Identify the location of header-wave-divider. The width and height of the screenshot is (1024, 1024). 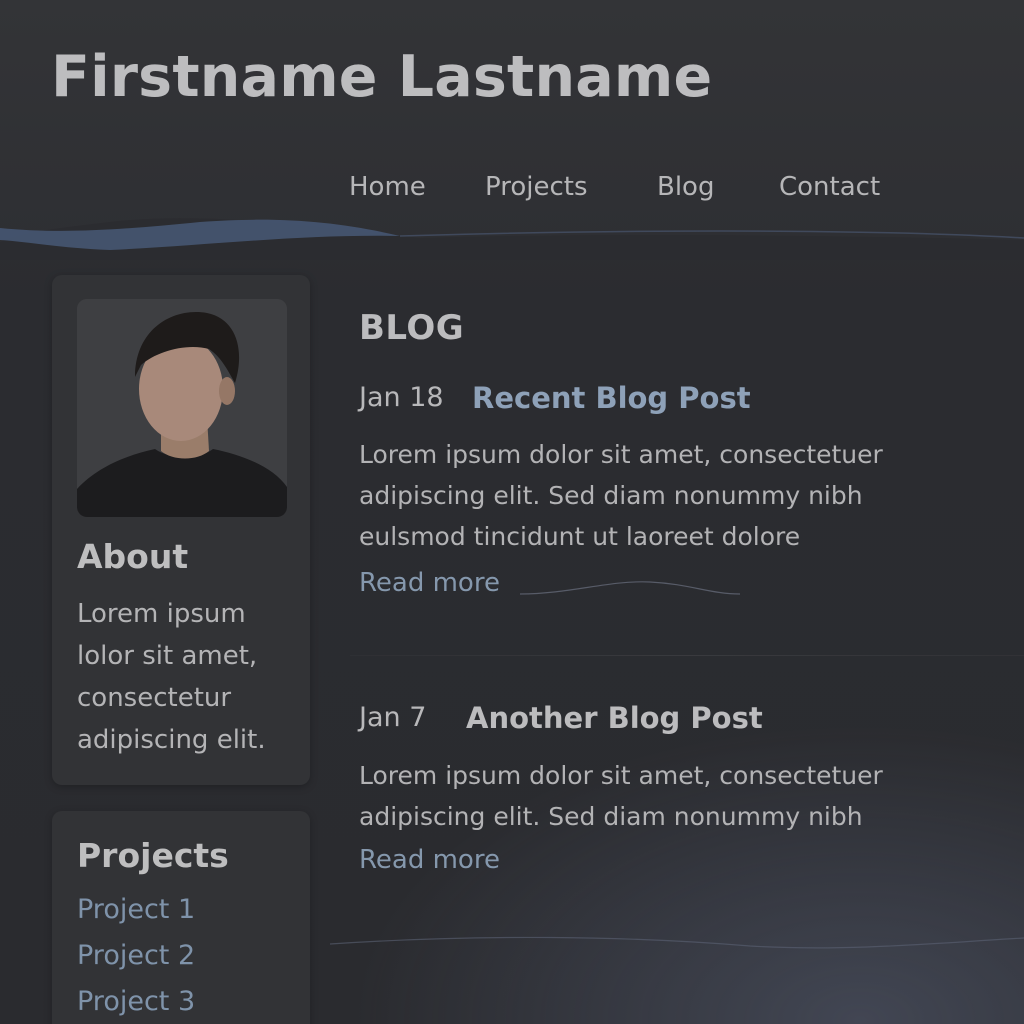
(512, 239).